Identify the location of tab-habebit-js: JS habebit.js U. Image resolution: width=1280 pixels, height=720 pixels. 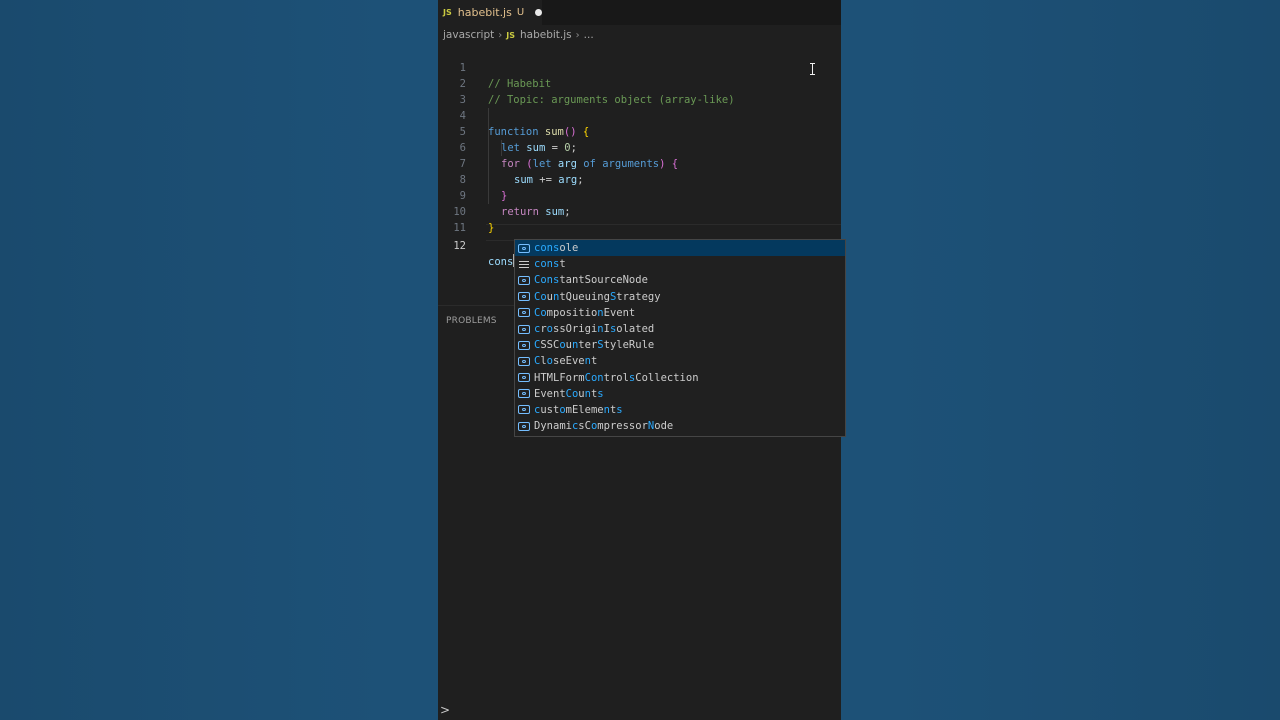
(490, 12).